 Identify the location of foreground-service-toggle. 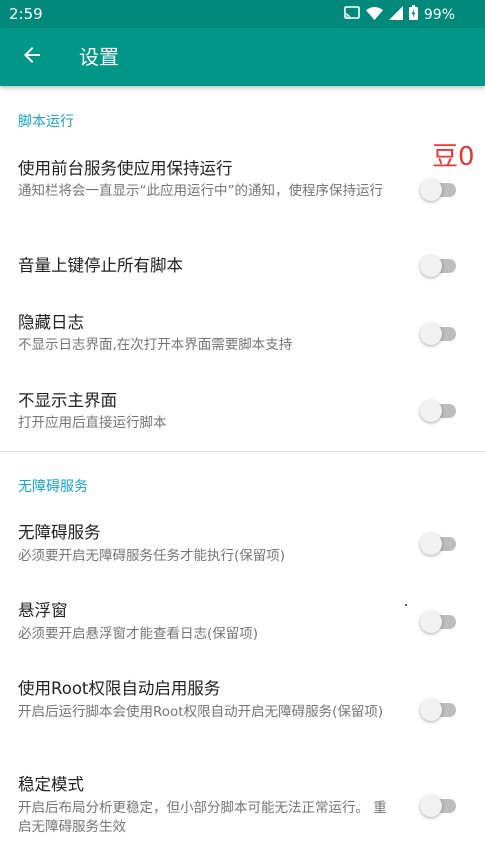
(439, 190).